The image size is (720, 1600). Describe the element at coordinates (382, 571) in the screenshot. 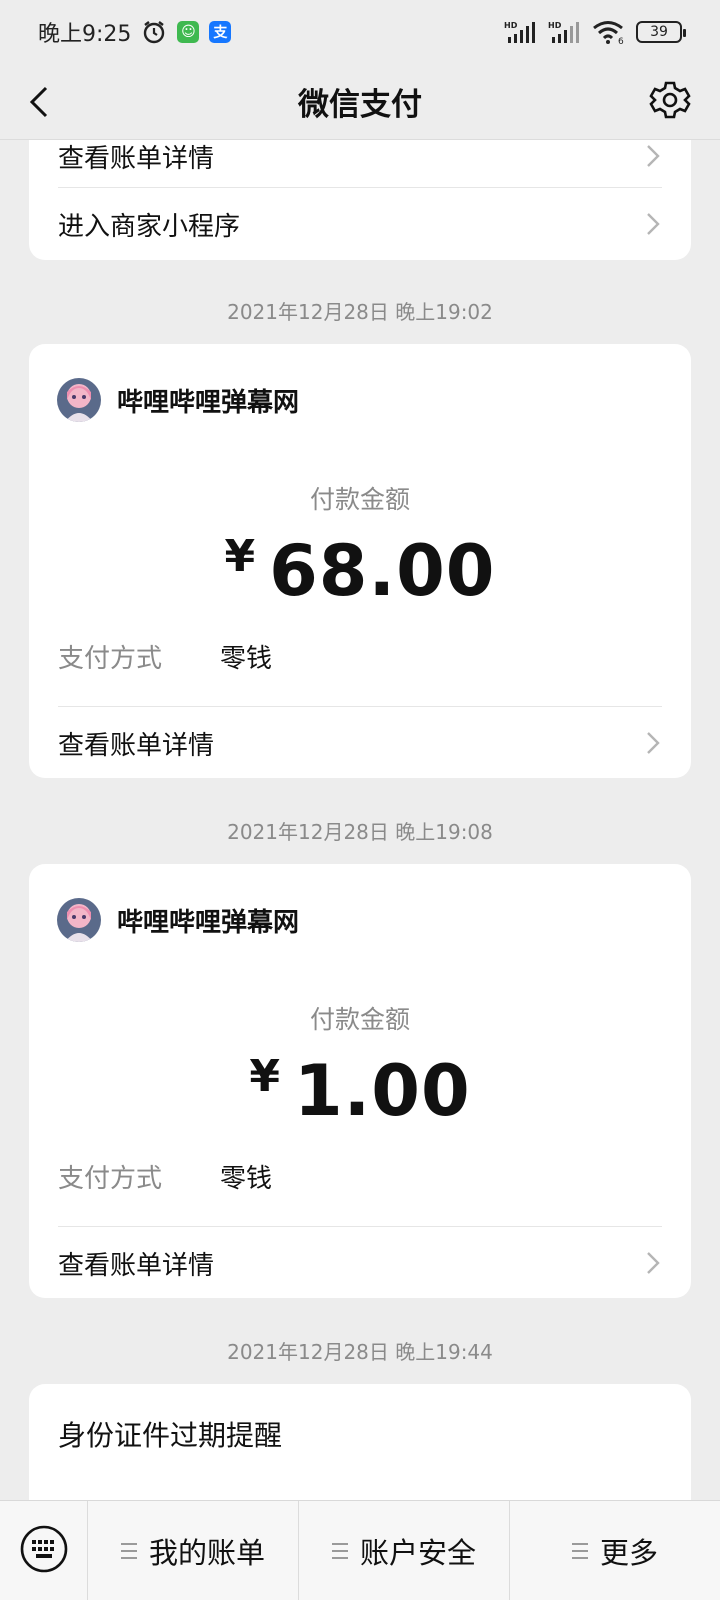

I see `amount-value: 68.00` at that location.